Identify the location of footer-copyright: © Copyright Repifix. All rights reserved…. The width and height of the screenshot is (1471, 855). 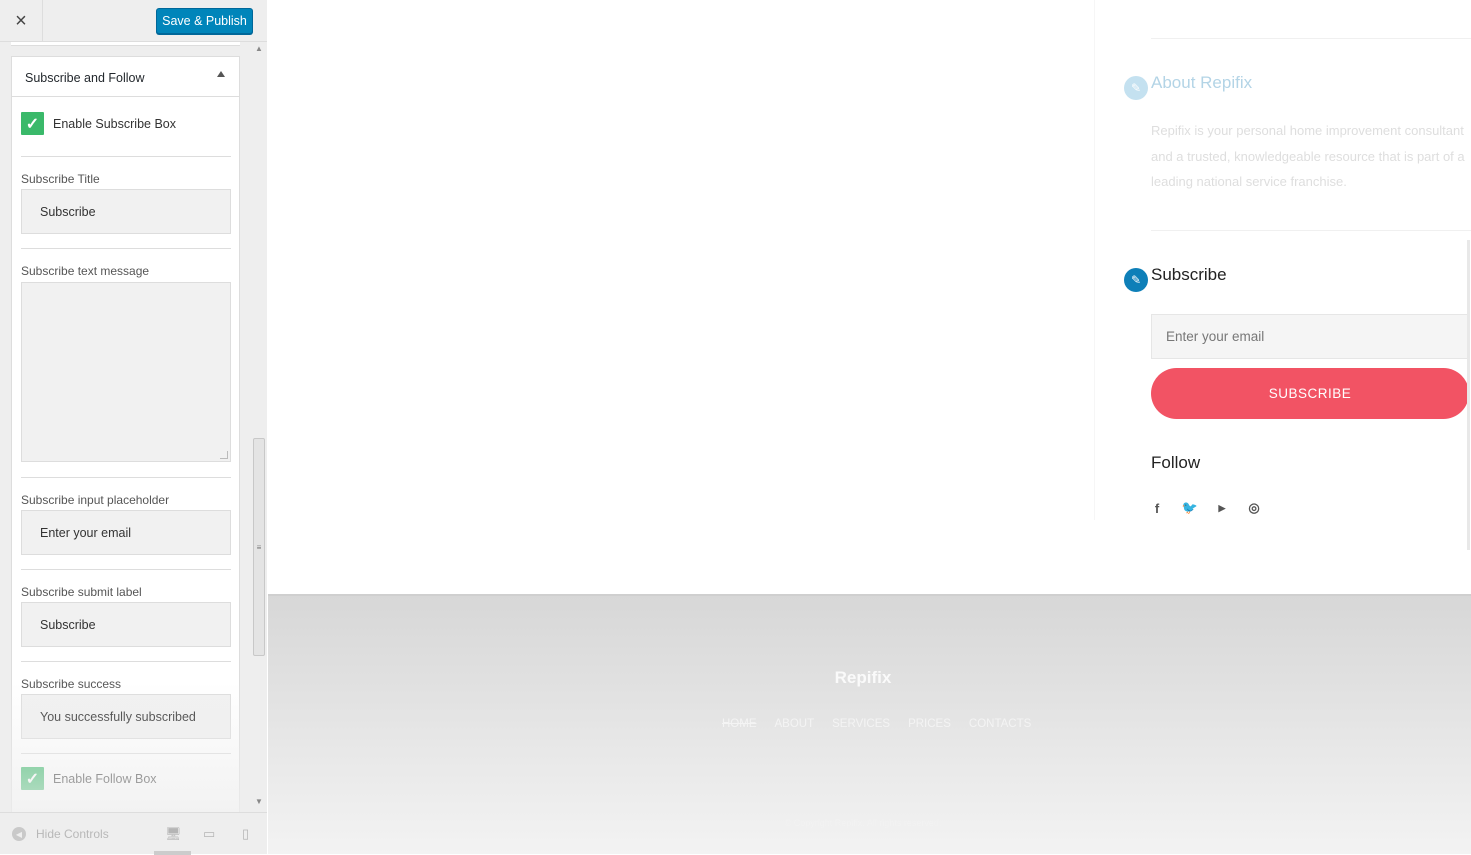
(863, 823).